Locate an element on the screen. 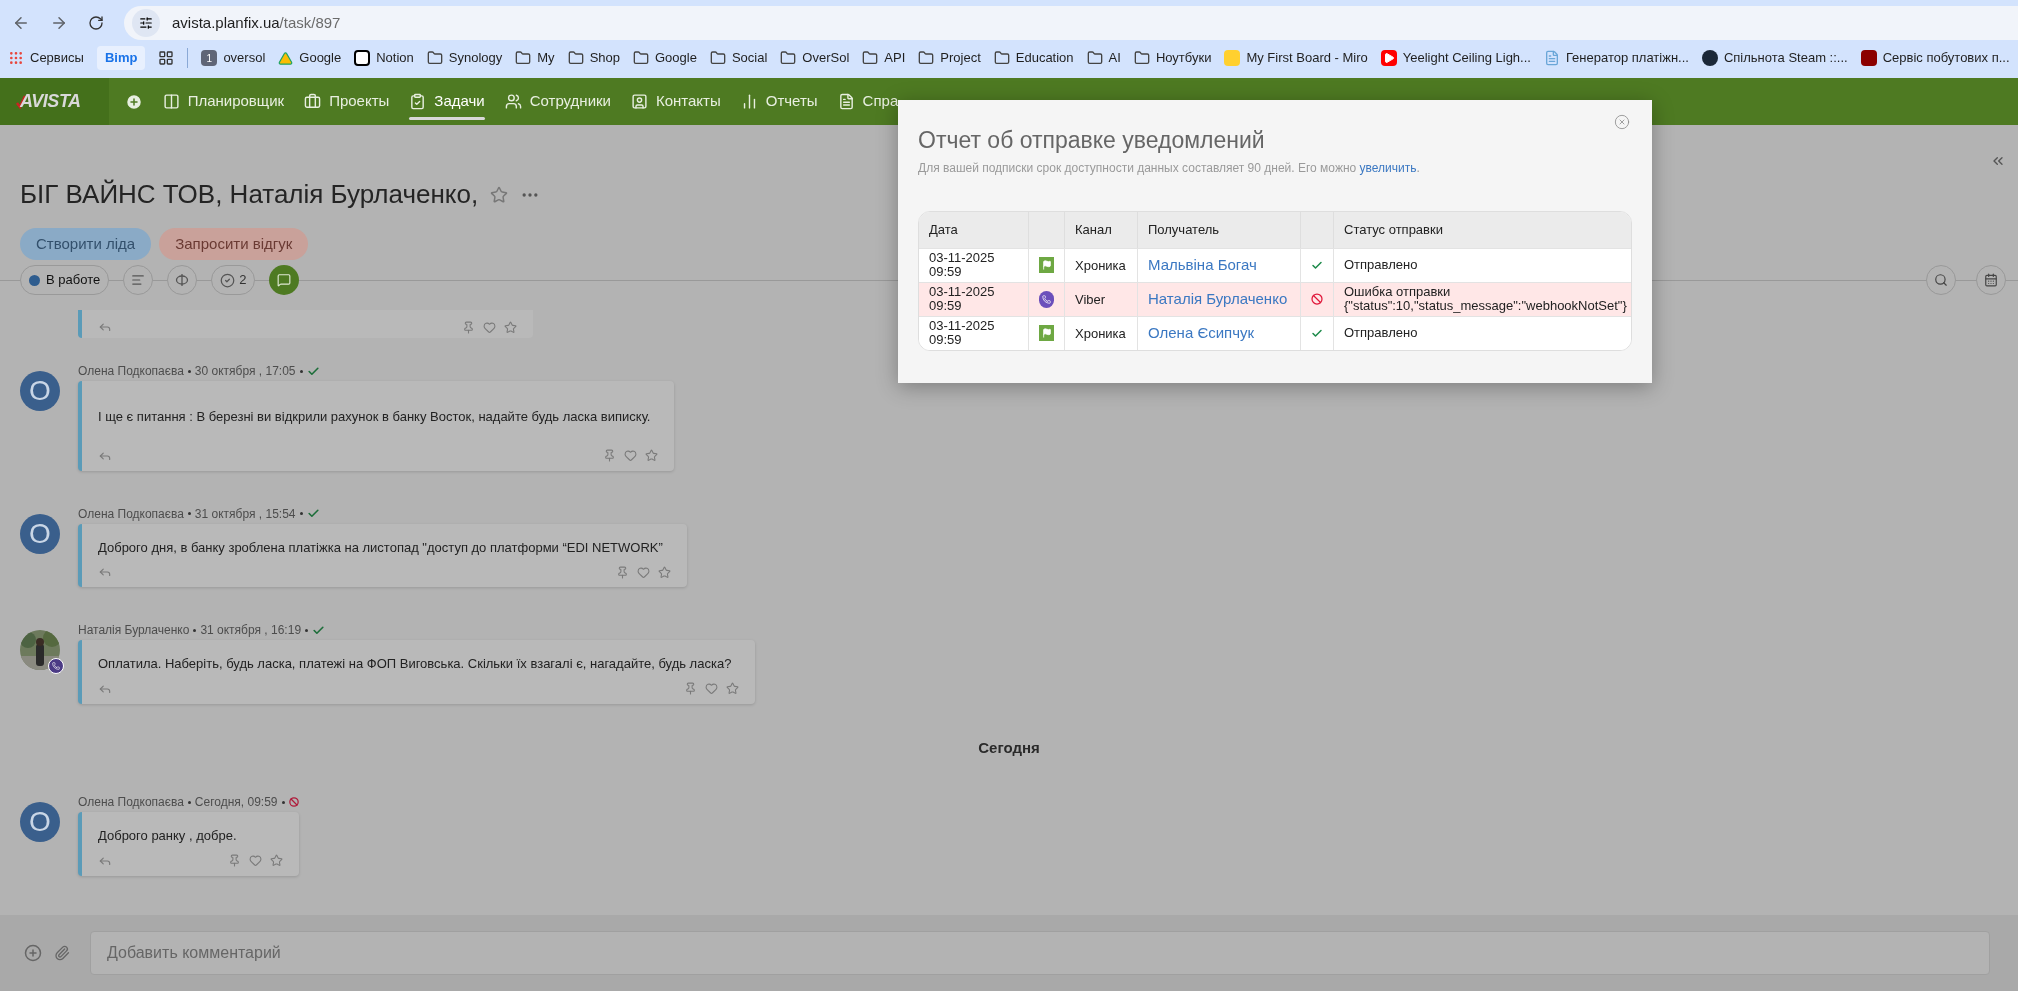 The image size is (2018, 991). comments-button is located at coordinates (284, 280).